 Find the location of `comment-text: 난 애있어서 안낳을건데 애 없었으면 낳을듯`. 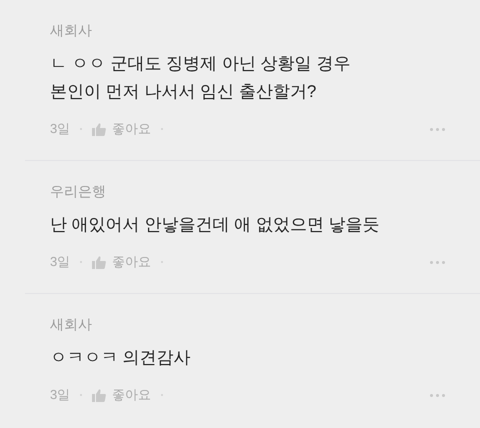

comment-text: 난 애있어서 안낳을건데 애 없었으면 낳을듯 is located at coordinates (215, 225).